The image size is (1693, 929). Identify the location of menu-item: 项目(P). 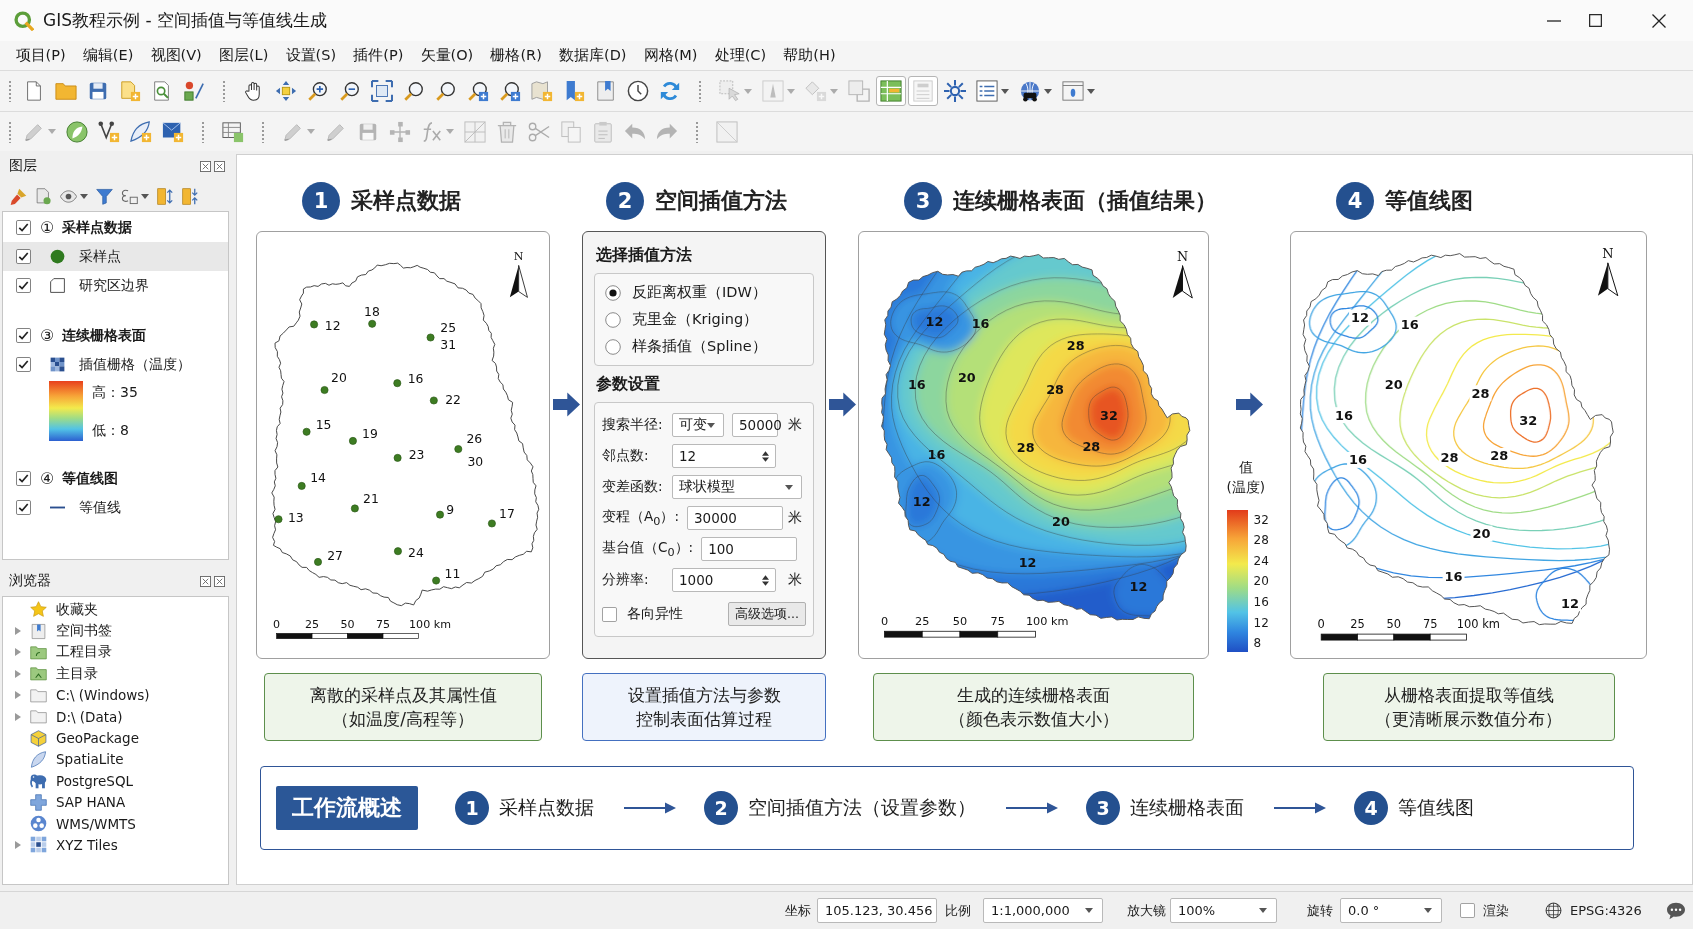
(41, 55).